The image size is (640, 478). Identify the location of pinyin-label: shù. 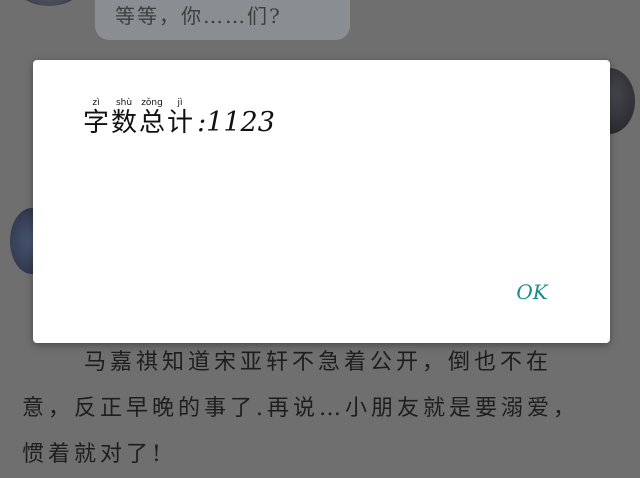
(124, 103).